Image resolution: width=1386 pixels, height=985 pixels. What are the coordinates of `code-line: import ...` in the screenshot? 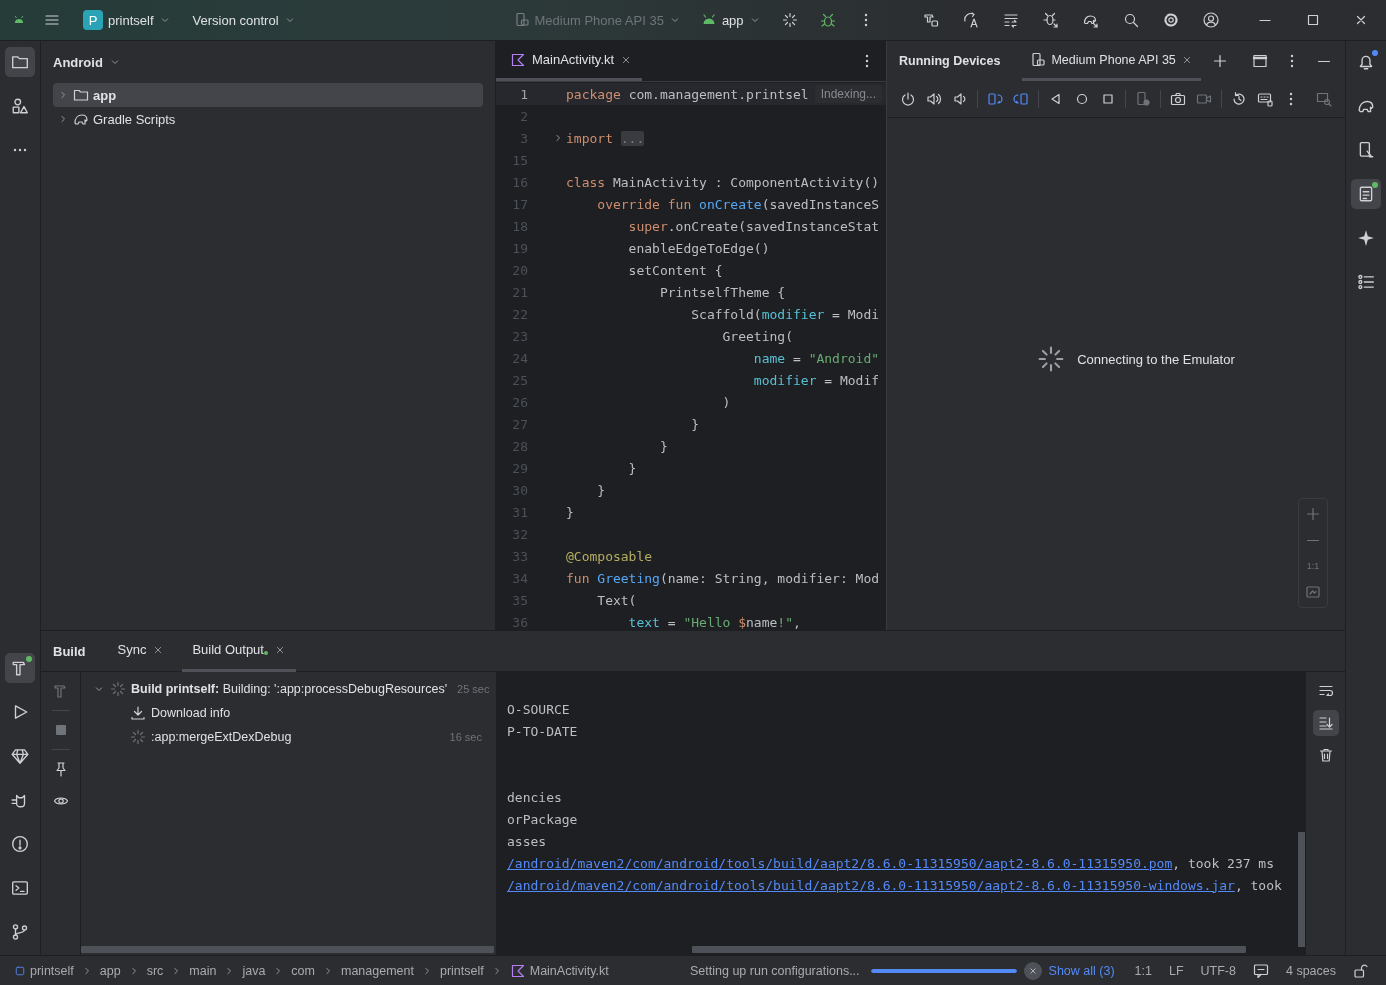 It's located at (605, 138).